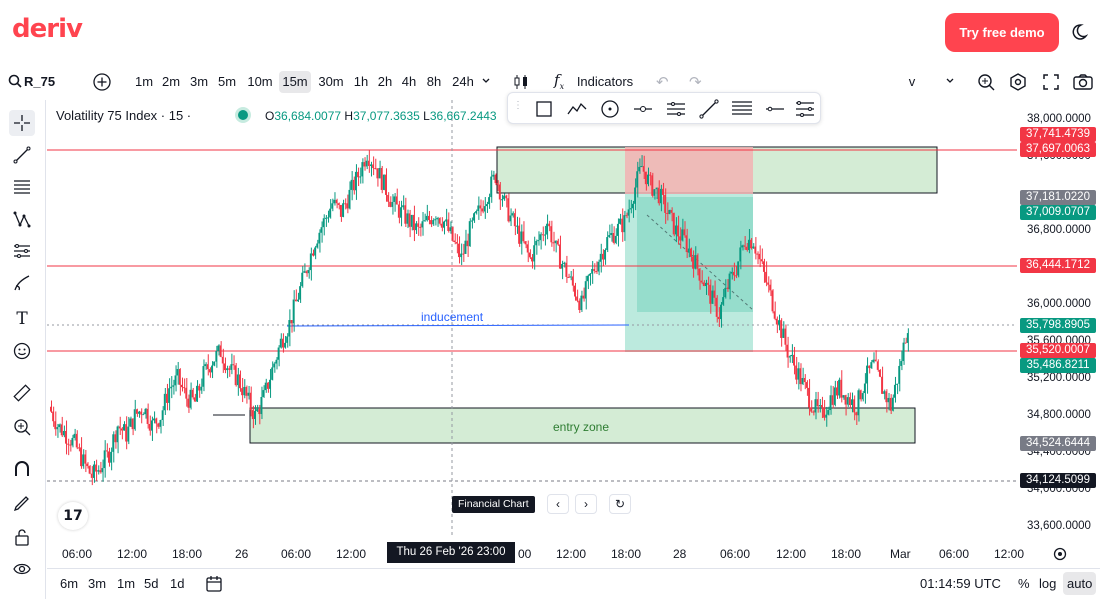 Image resolution: width=1100 pixels, height=599 pixels. I want to click on ray-tool-icon, so click(775, 109).